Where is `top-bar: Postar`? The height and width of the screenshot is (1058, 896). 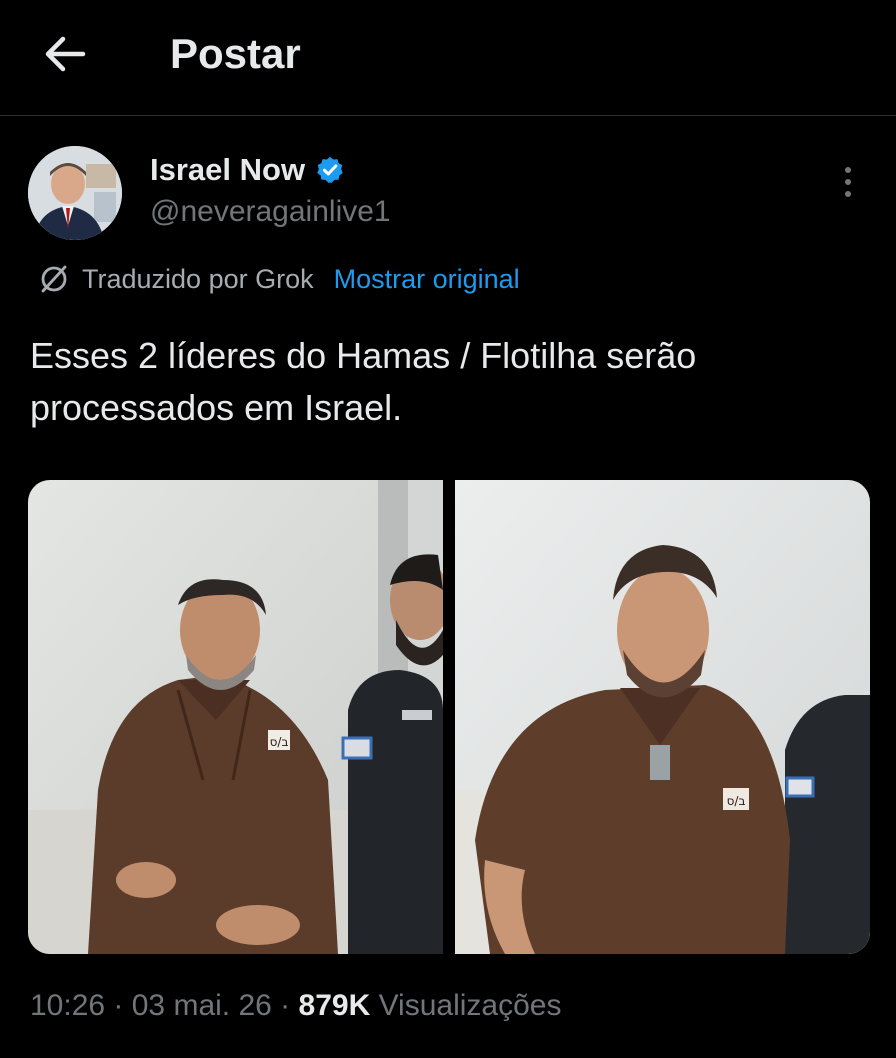
top-bar: Postar is located at coordinates (448, 58).